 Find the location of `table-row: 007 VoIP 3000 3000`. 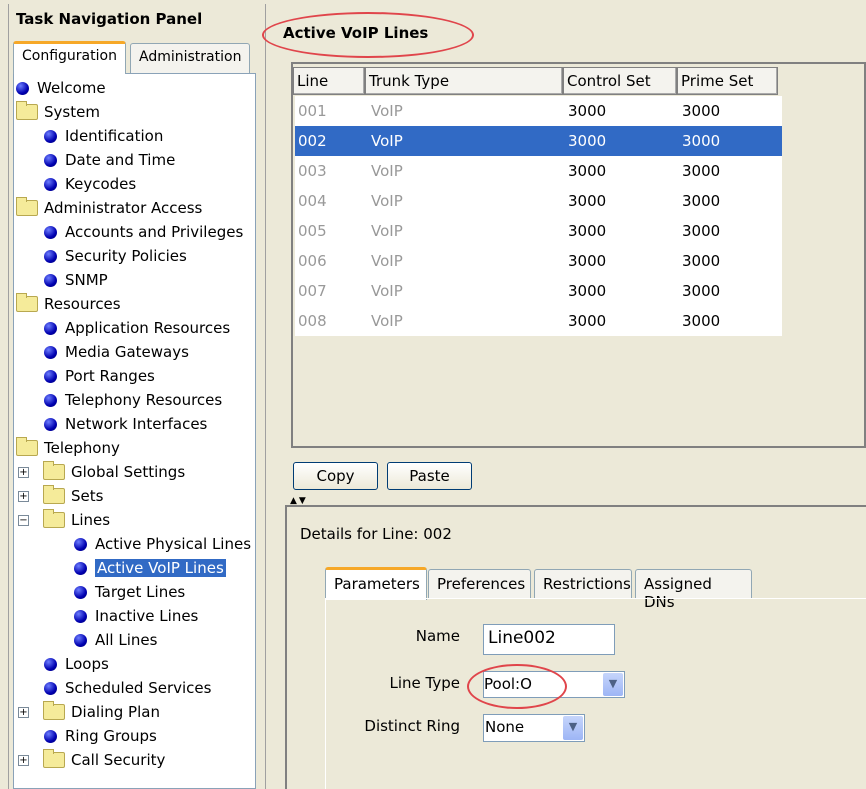

table-row: 007 VoIP 3000 3000 is located at coordinates (538, 291).